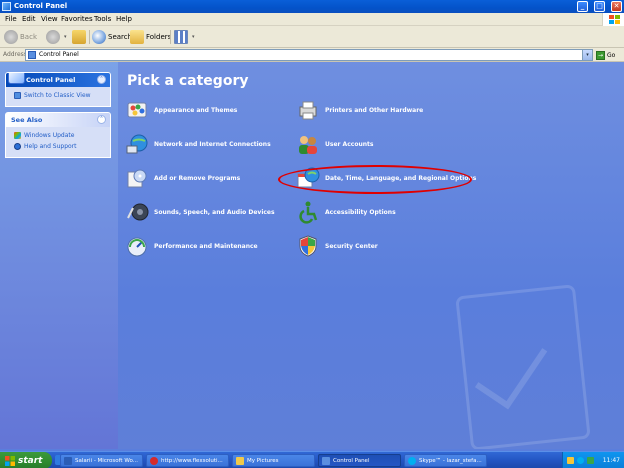 The image size is (624, 468). Describe the element at coordinates (193, 37) in the screenshot. I see `views-dropdown-arrow: ▾` at that location.